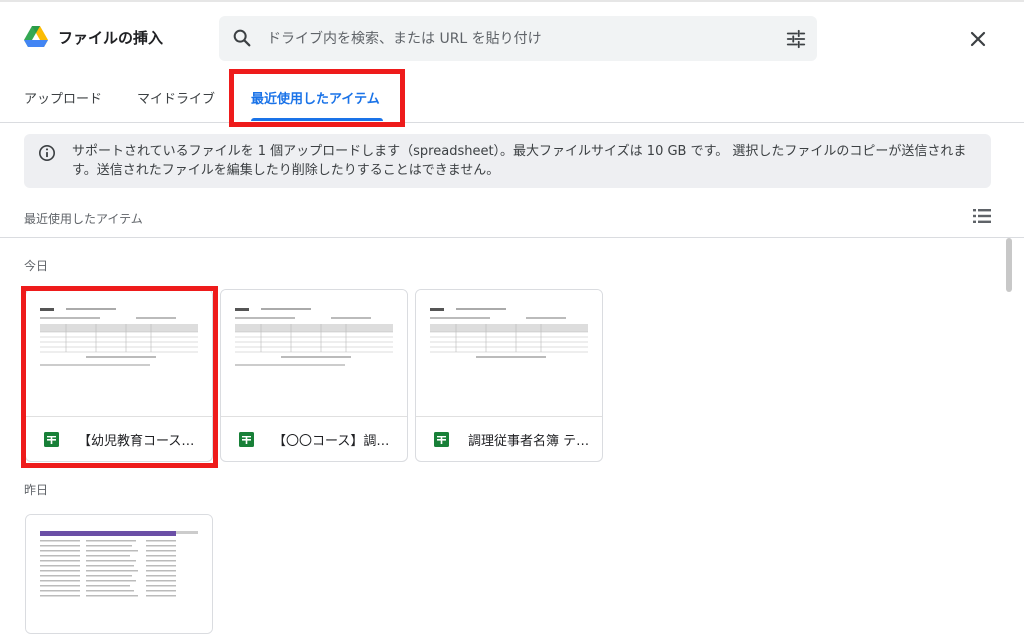 This screenshot has width=1024, height=634. I want to click on dialog-header: ファイルの挿入, so click(512, 38).